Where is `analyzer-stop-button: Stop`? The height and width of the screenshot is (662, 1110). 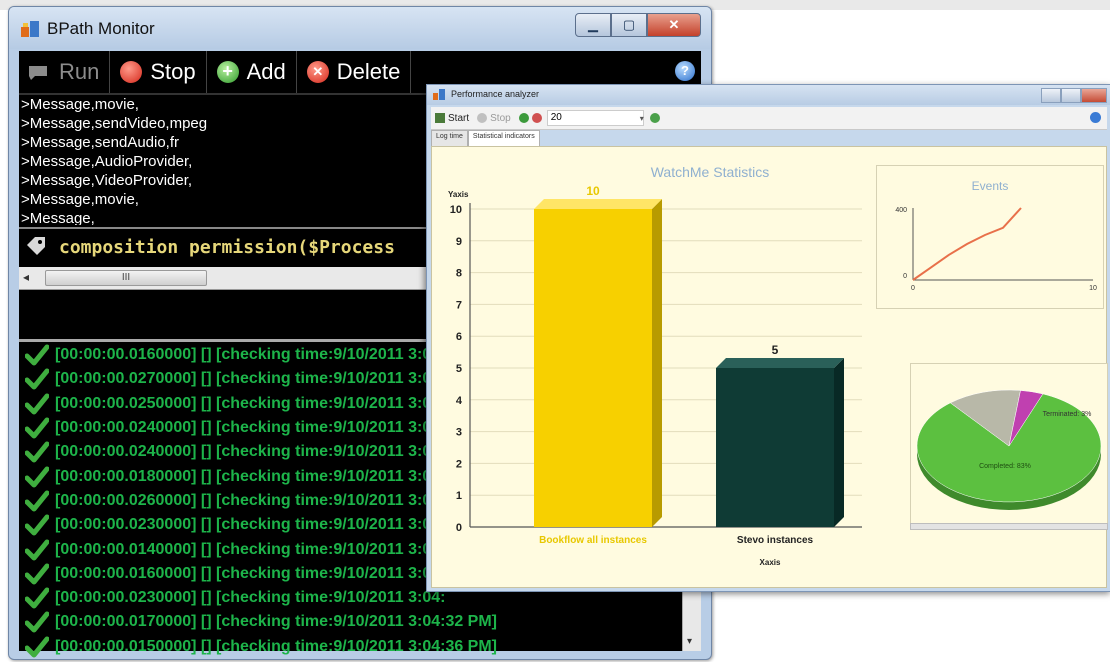 analyzer-stop-button: Stop is located at coordinates (494, 118).